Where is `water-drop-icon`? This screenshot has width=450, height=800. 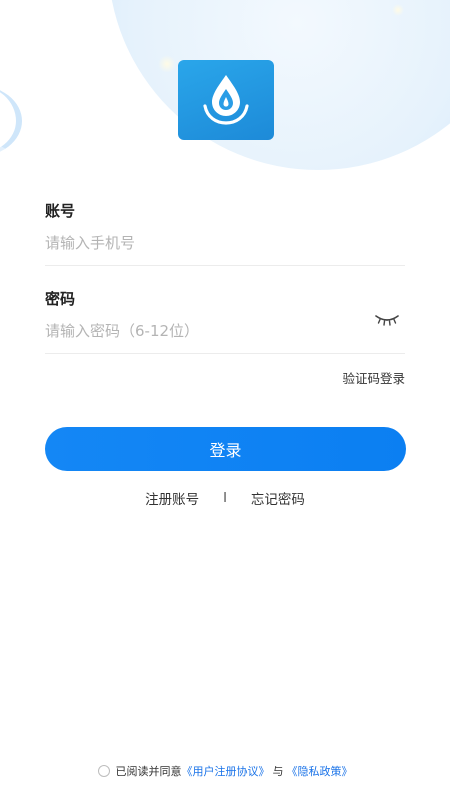 water-drop-icon is located at coordinates (226, 100).